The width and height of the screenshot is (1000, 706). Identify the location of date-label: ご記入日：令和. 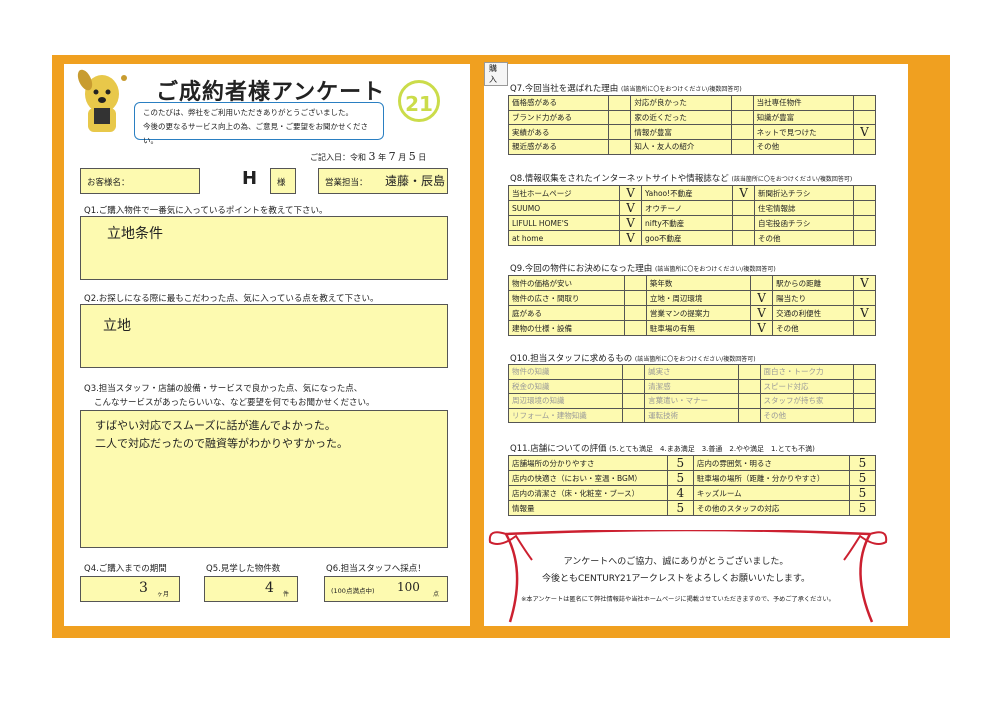
(338, 157).